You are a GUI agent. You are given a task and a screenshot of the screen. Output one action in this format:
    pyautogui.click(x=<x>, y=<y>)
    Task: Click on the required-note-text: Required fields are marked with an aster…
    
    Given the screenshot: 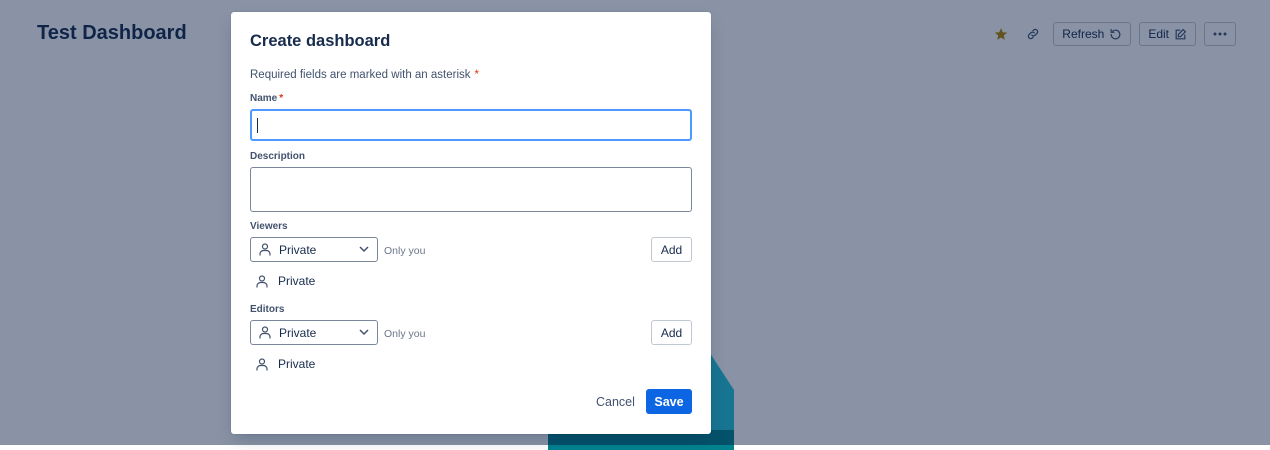 What is the action you would take?
    pyautogui.click(x=360, y=75)
    